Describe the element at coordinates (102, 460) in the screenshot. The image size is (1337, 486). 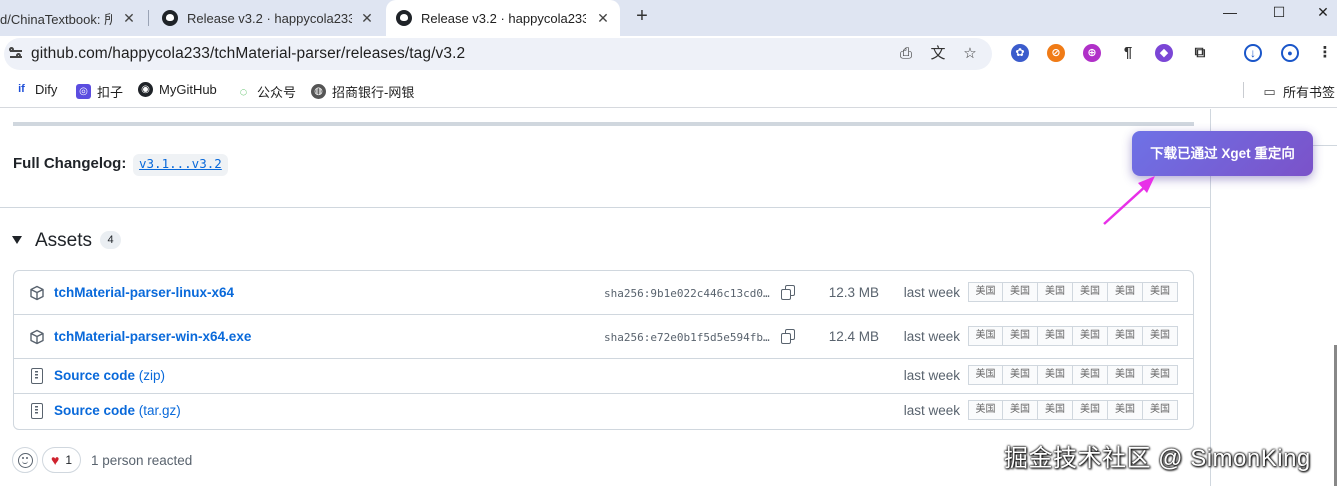
I see `reactions-bar: ♥ 1 1 person reacted` at that location.